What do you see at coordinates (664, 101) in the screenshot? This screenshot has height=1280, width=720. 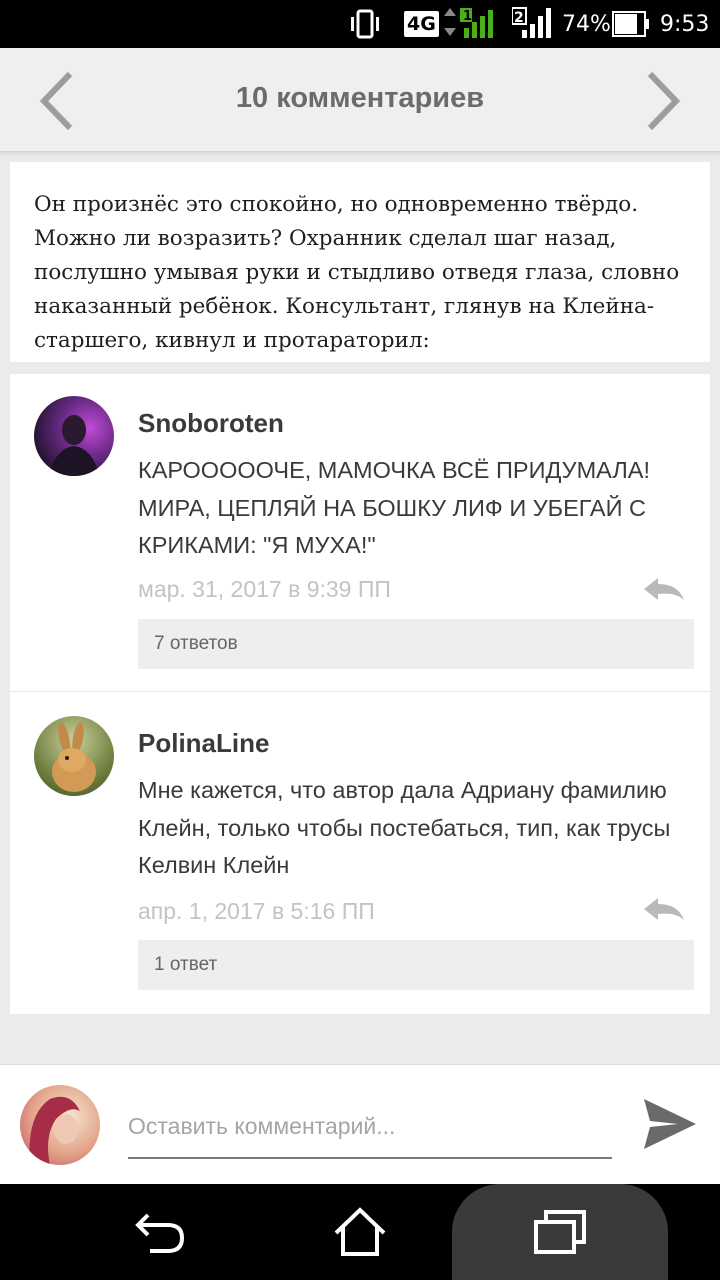 I see `chevron-right-icon` at bounding box center [664, 101].